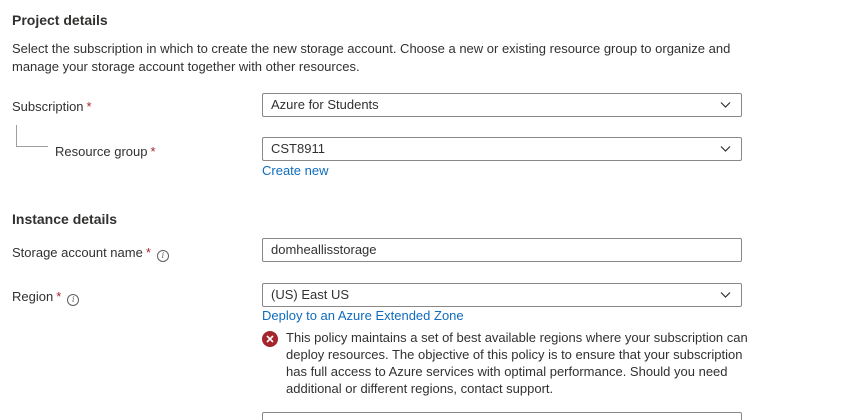 This screenshot has height=420, width=857. I want to click on subscription-label-text: Subscription, so click(48, 106).